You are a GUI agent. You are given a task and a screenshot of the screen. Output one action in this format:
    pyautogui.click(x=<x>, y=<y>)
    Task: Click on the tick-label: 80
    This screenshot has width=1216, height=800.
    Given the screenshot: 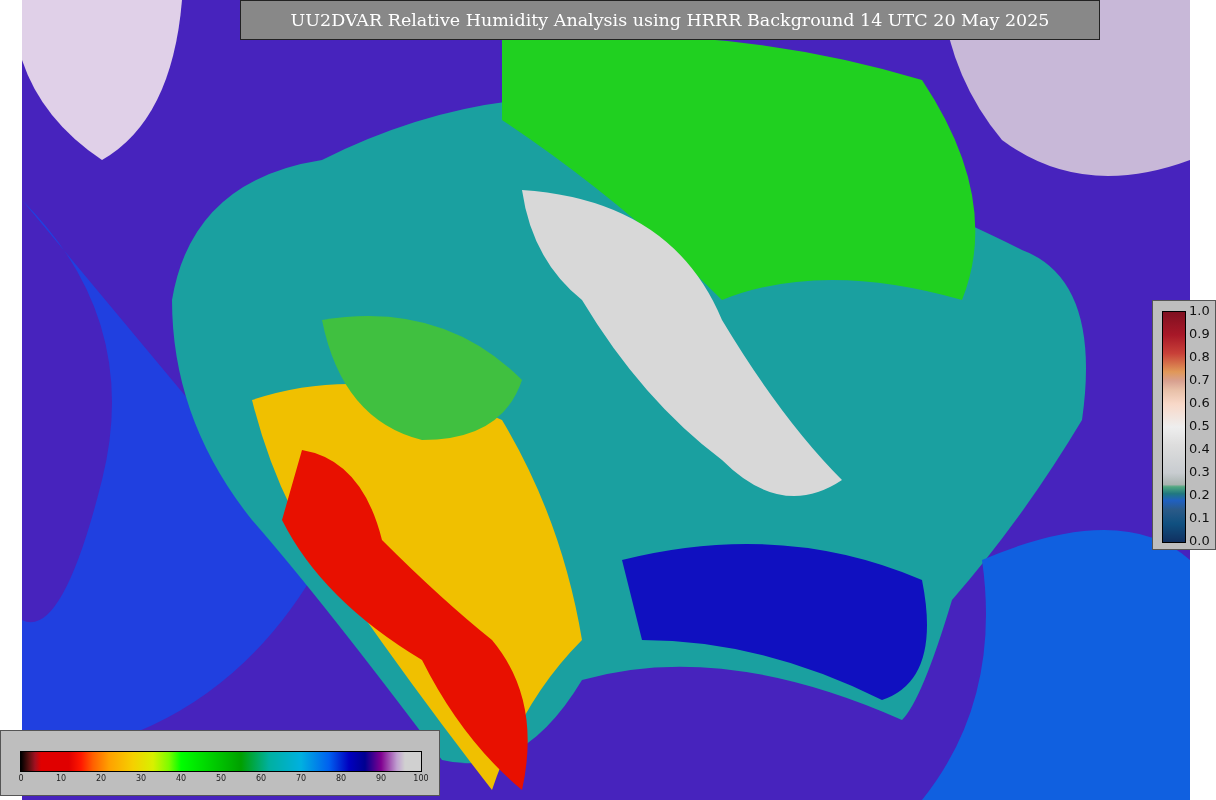 What is the action you would take?
    pyautogui.click(x=341, y=778)
    